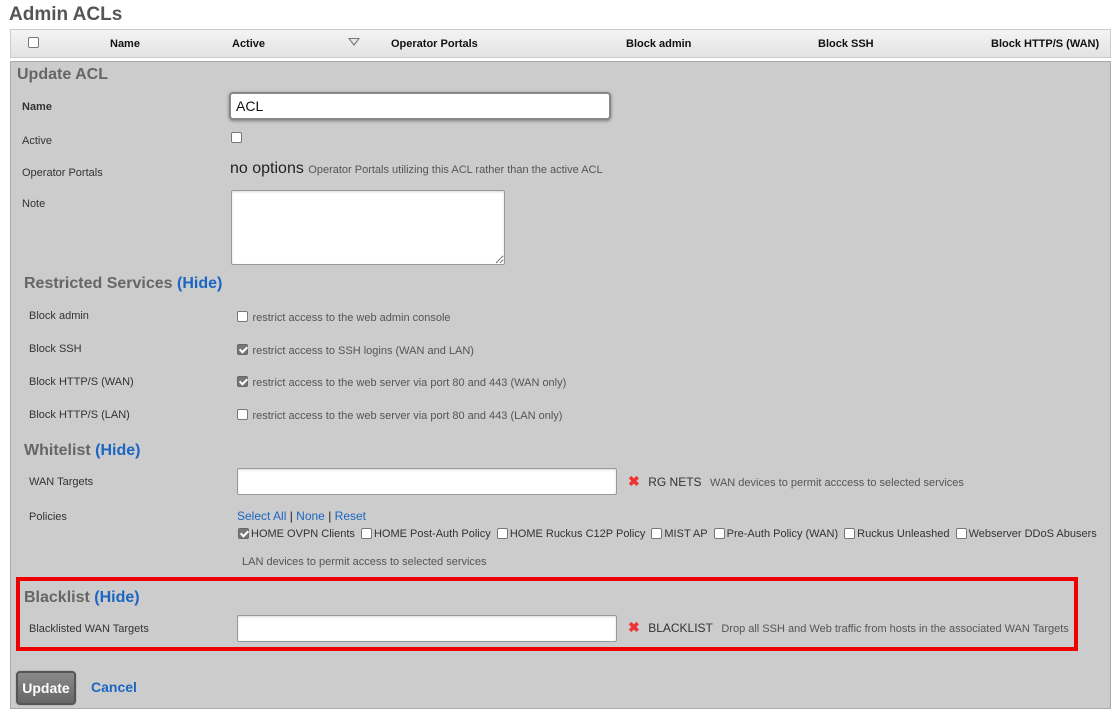  I want to click on blacklist-label: Blacklist, so click(57, 597).